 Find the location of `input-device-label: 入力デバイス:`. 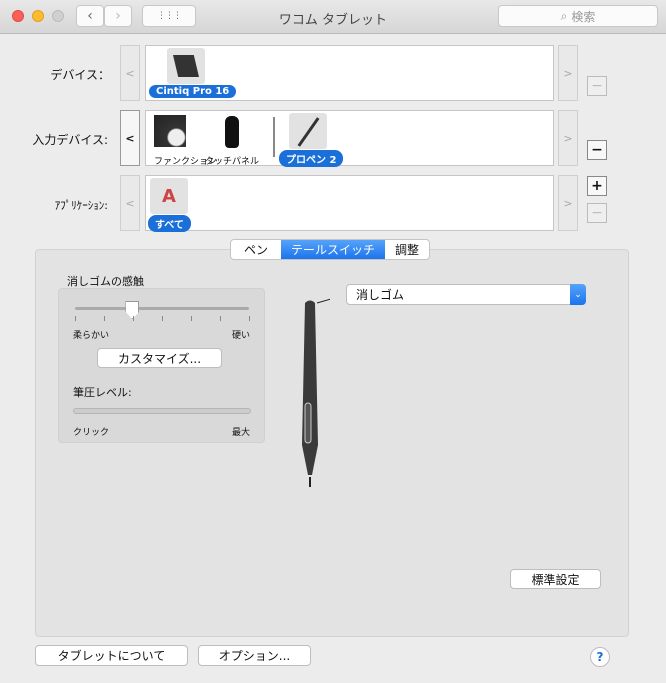

input-device-label: 入力デバイス: is located at coordinates (70, 140).